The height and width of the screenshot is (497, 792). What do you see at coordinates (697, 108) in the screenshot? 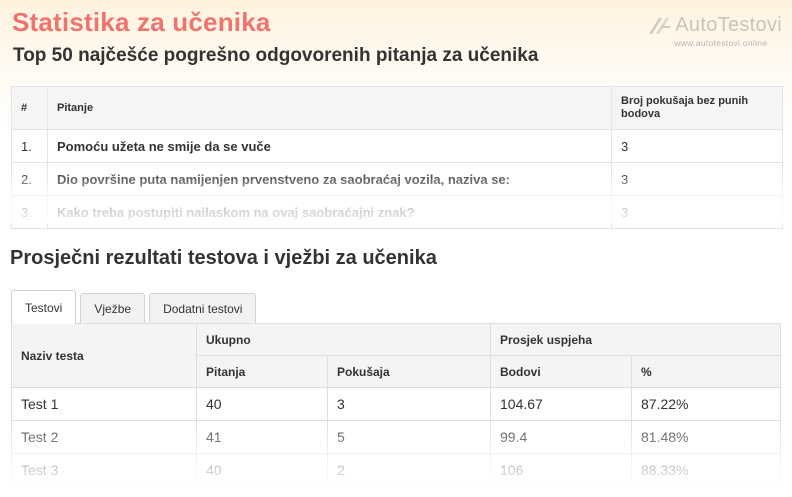
I see `column-header-attempts: Broj pokušaja bez punih bodova` at bounding box center [697, 108].